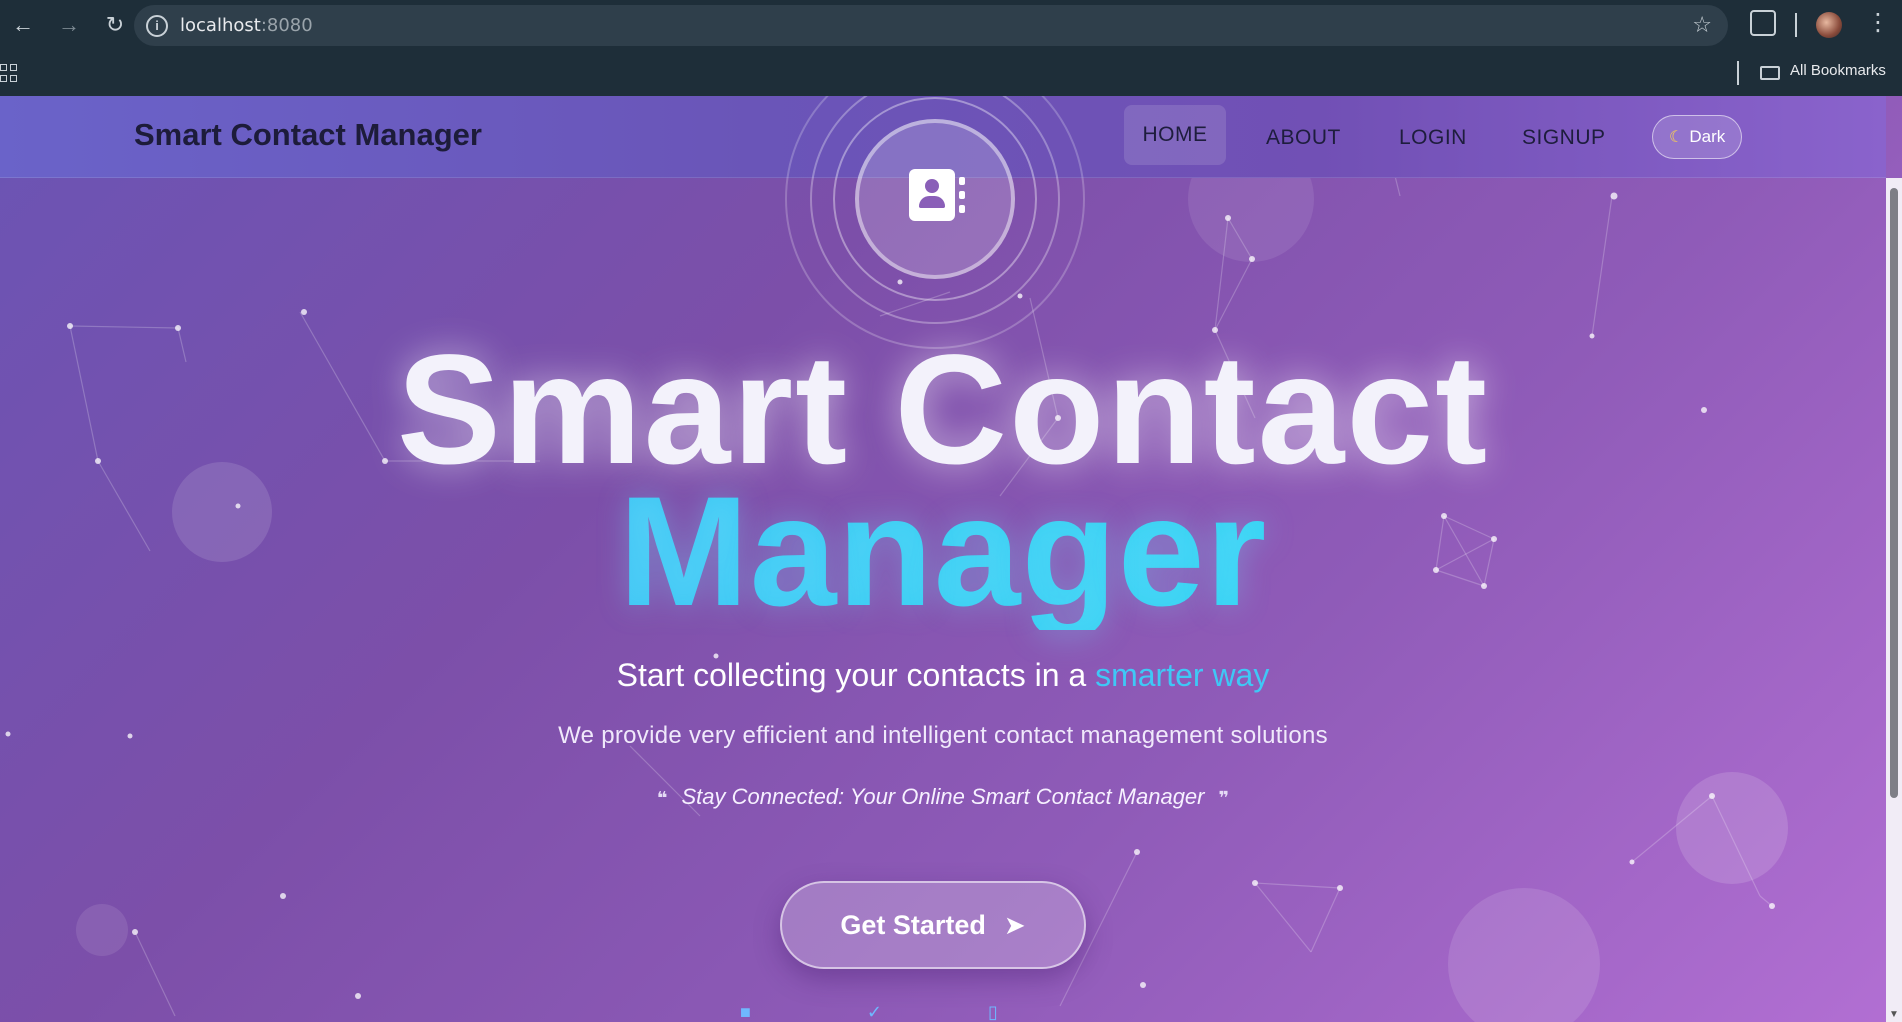 The height and width of the screenshot is (1022, 1902). I want to click on dark-mode-label: Dark, so click(1707, 136).